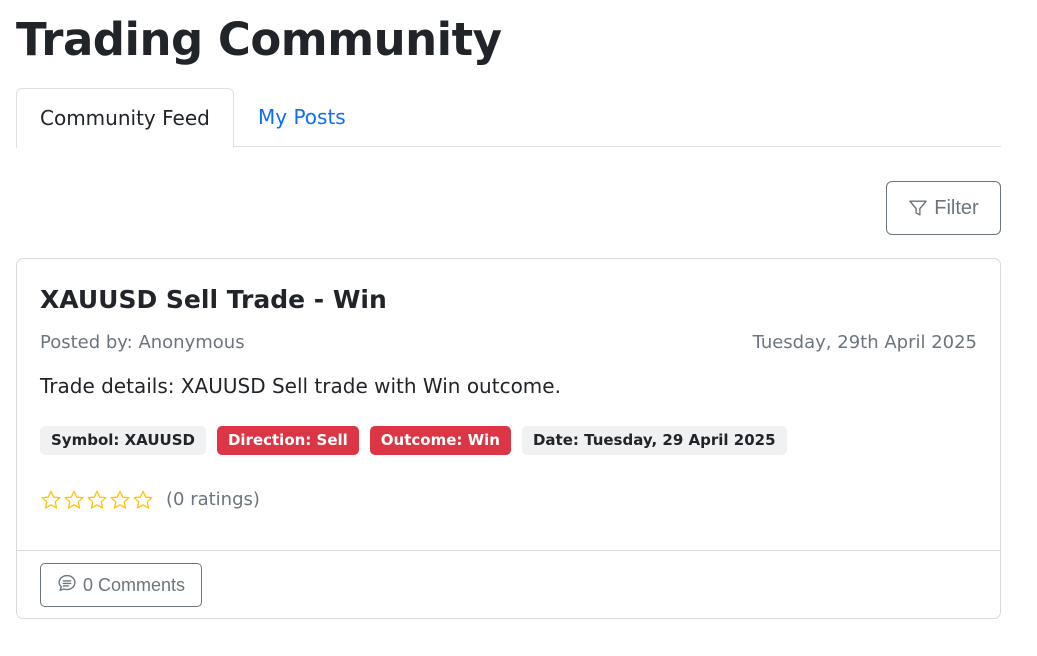  Describe the element at coordinates (302, 117) in the screenshot. I see `tab-my-posts: My Posts` at that location.